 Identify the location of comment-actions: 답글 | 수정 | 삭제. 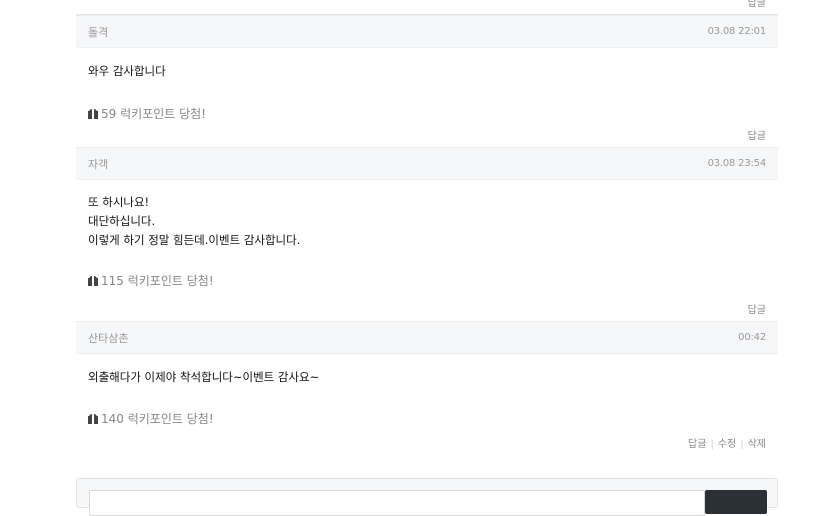
(427, 445).